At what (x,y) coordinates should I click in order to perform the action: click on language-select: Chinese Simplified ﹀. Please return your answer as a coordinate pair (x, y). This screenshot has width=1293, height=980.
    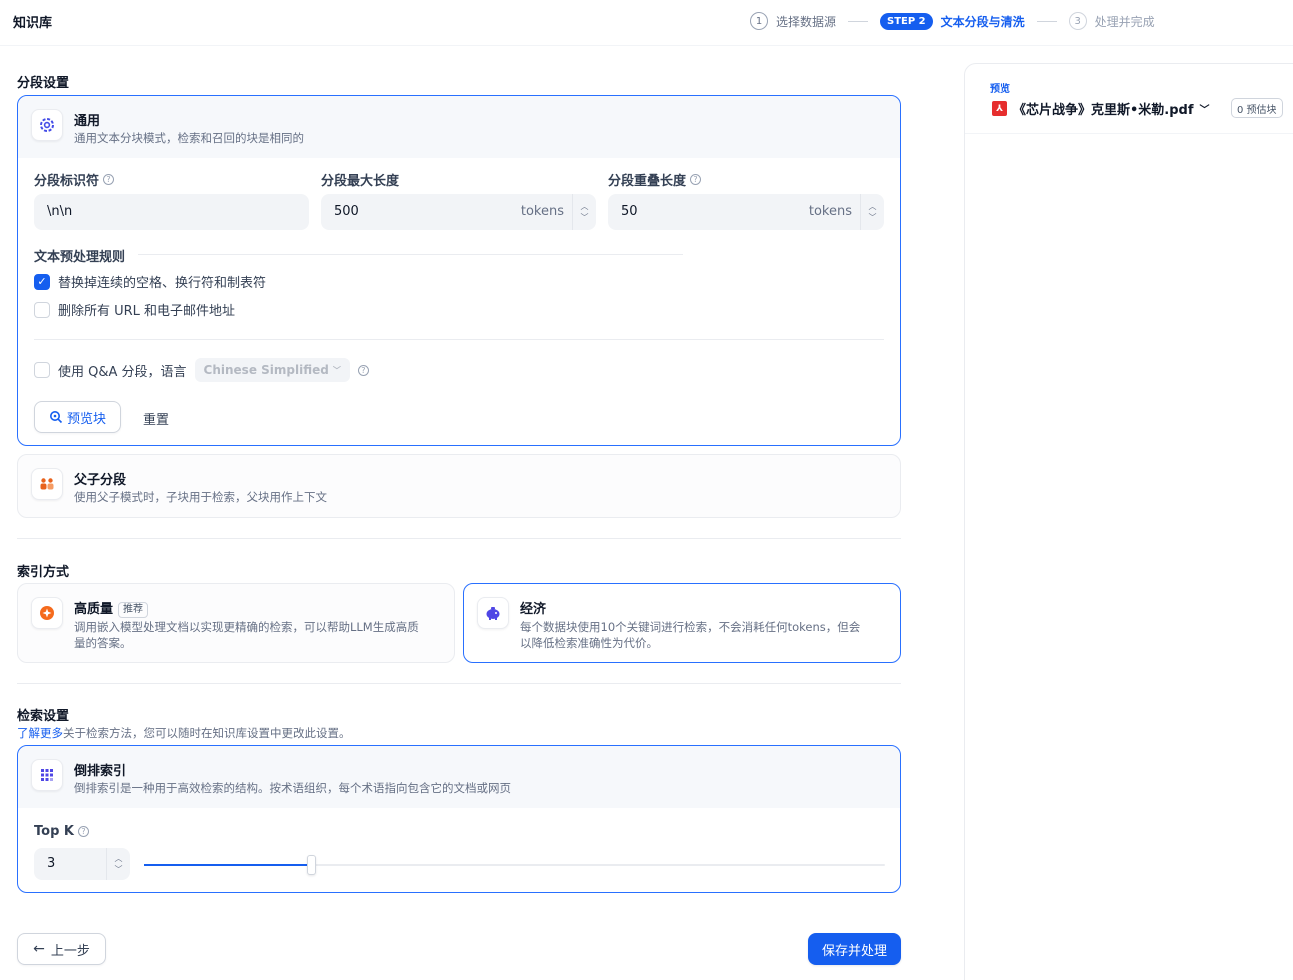
    Looking at the image, I should click on (272, 370).